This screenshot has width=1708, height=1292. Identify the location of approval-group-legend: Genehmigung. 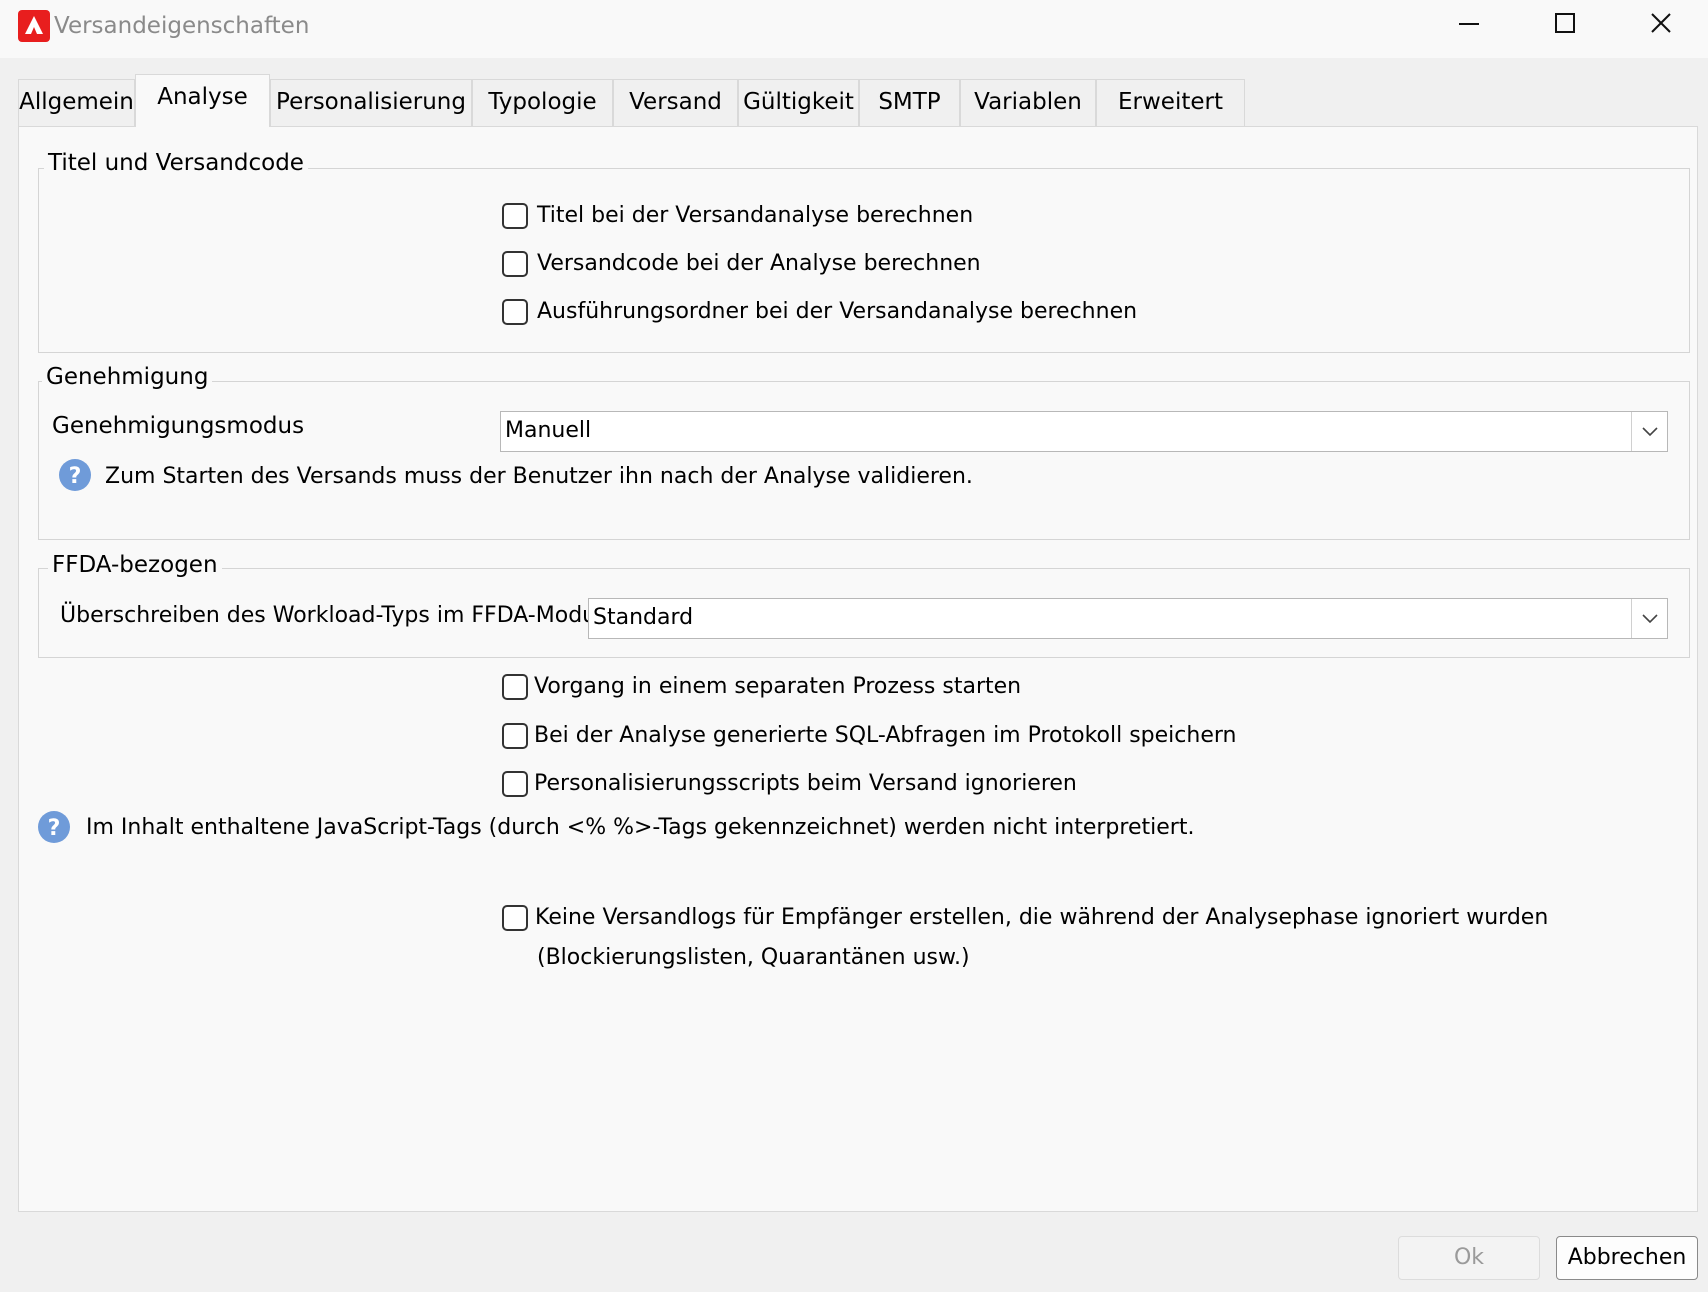
(127, 377).